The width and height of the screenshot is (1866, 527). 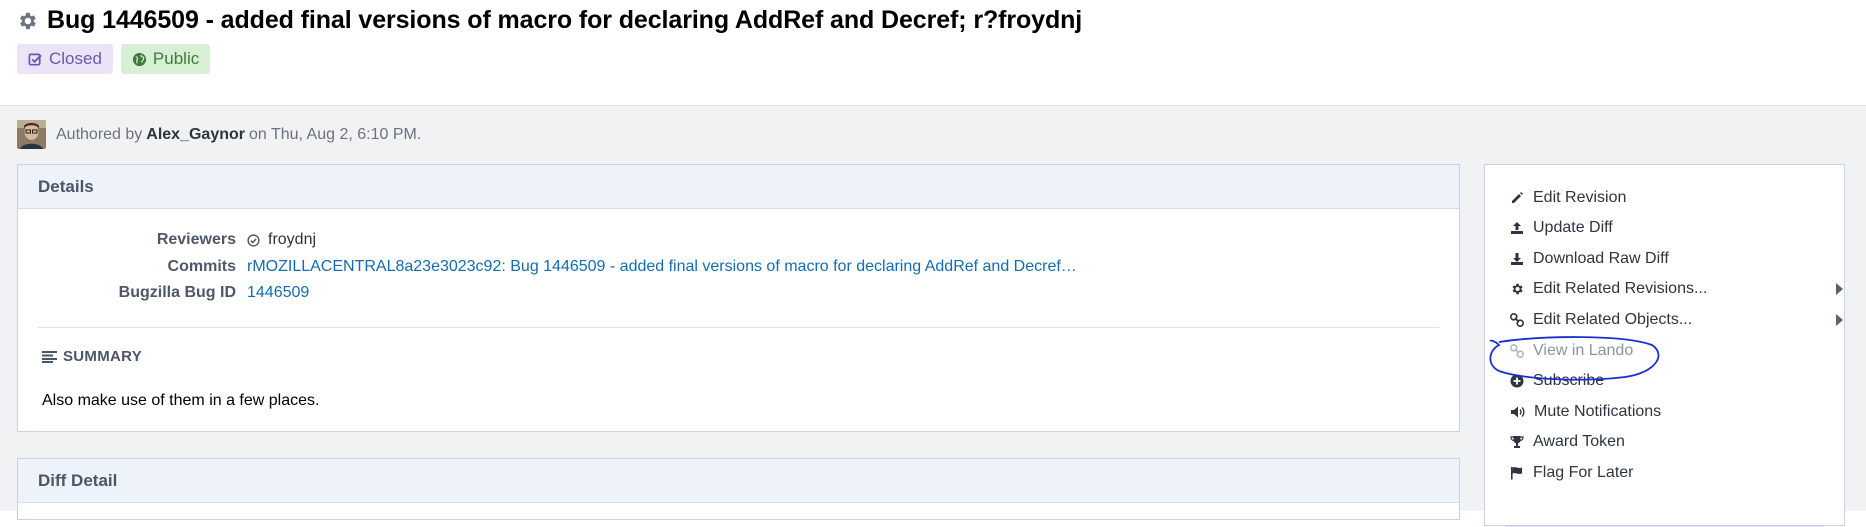 What do you see at coordinates (1517, 381) in the screenshot?
I see `plus-circle-icon` at bounding box center [1517, 381].